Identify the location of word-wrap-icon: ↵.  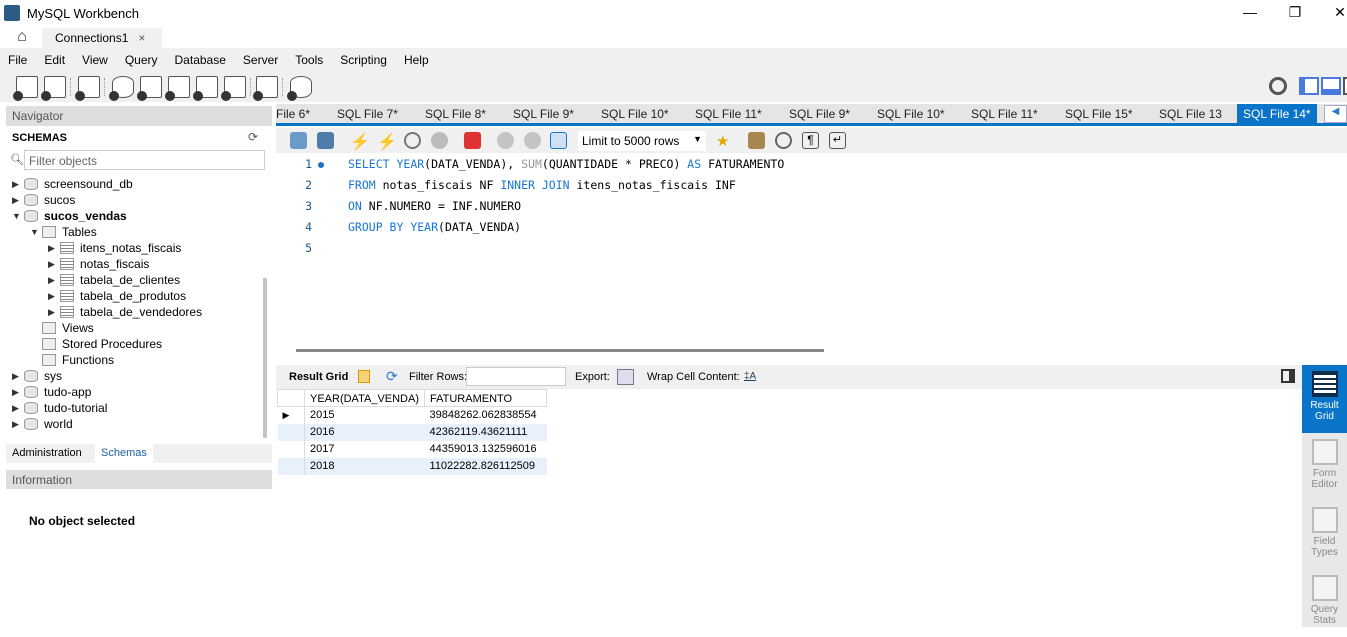
(837, 140).